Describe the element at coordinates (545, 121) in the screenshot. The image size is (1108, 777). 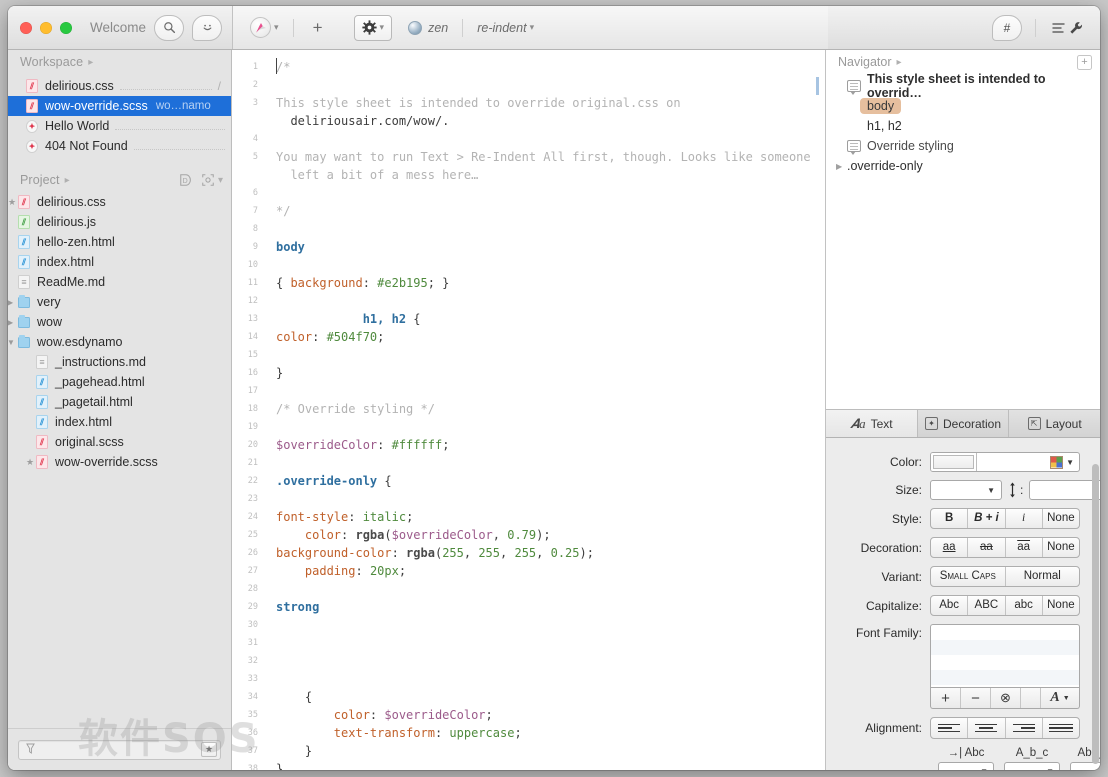
I see `code-line: deliriousair.com/wow/.` at that location.